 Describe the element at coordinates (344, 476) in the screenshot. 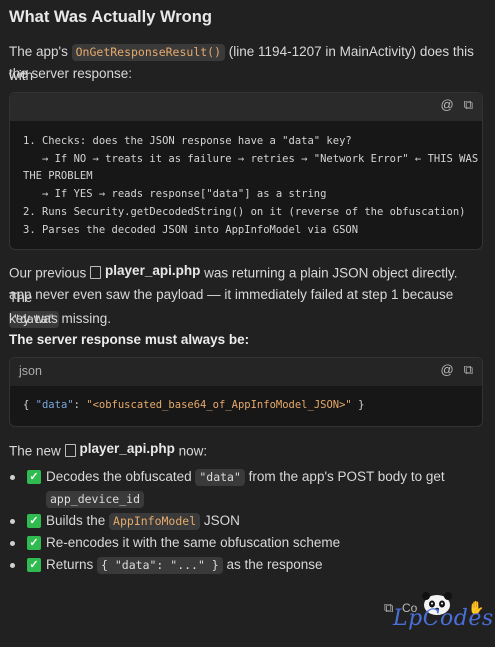

I see `li-post: from the app's POST body to get` at that location.